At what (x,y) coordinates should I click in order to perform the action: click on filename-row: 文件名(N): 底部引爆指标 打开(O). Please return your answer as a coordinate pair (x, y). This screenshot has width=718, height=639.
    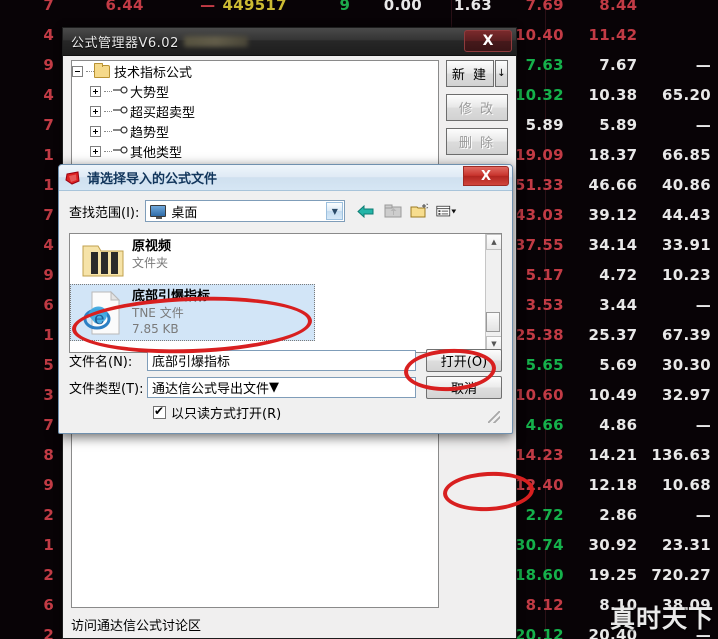
    Looking at the image, I should click on (285, 360).